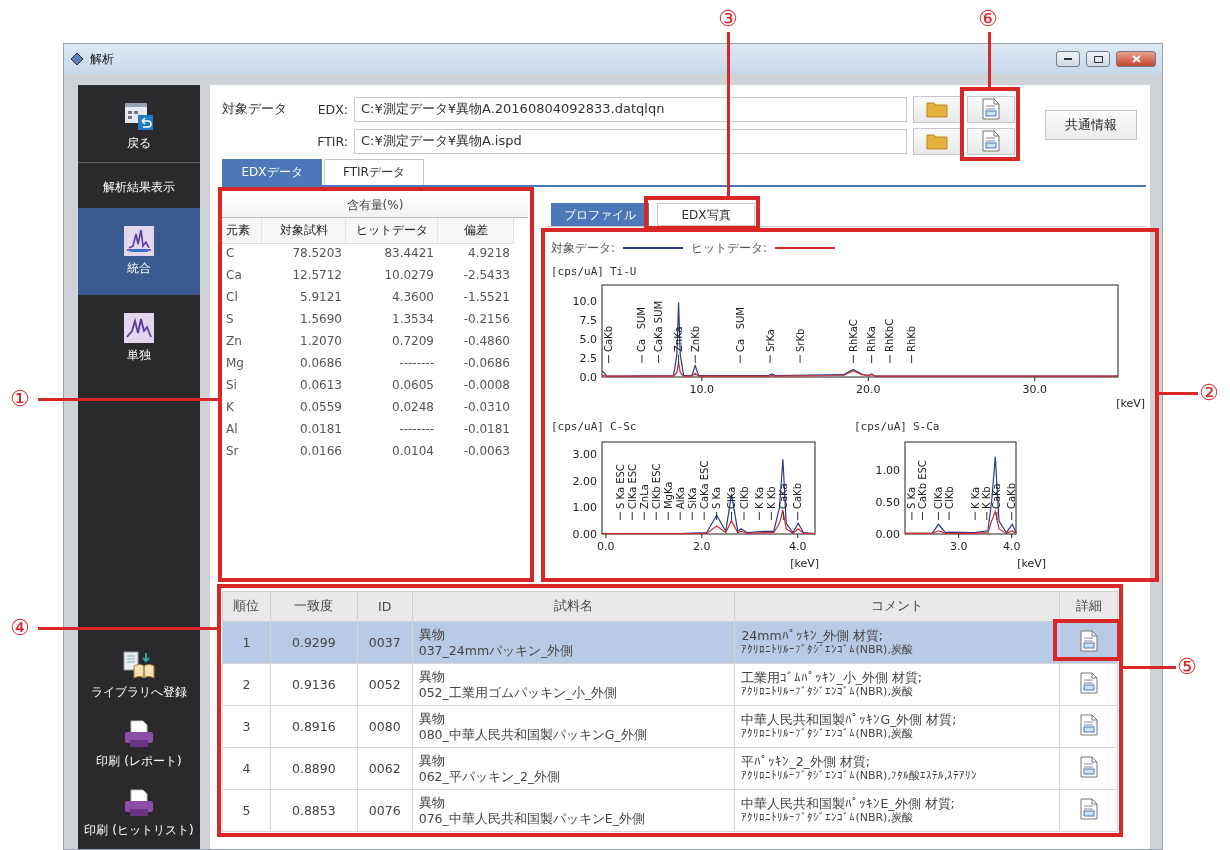 This screenshot has width=1230, height=850. Describe the element at coordinates (630, 141) in the screenshot. I see `file-path-field: C:¥測定データ¥異物A.ispd` at that location.